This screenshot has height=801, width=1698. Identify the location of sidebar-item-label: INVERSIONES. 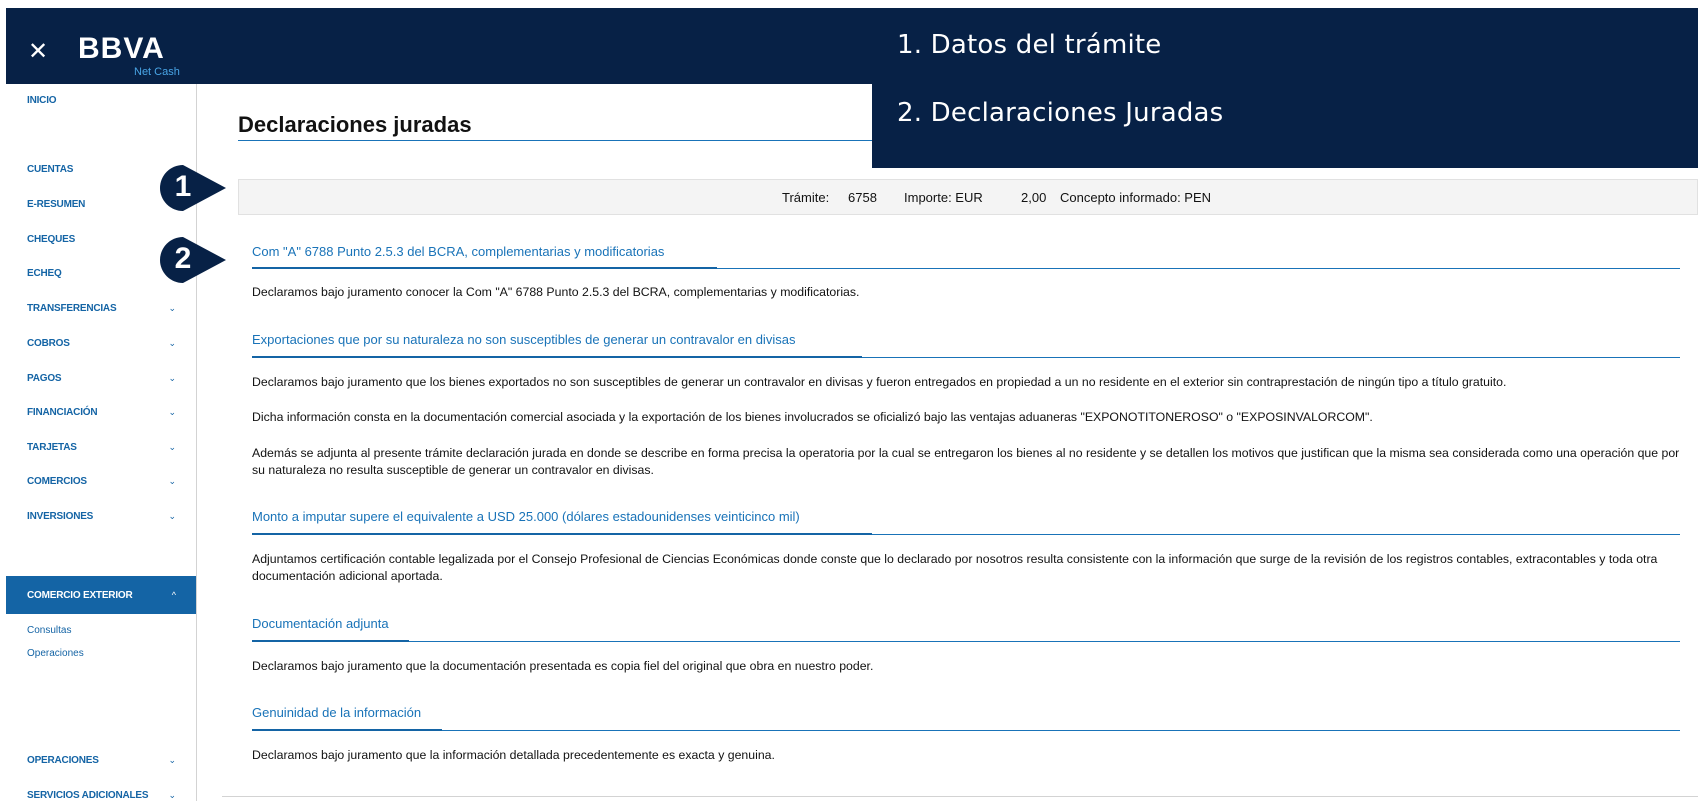
(60, 516).